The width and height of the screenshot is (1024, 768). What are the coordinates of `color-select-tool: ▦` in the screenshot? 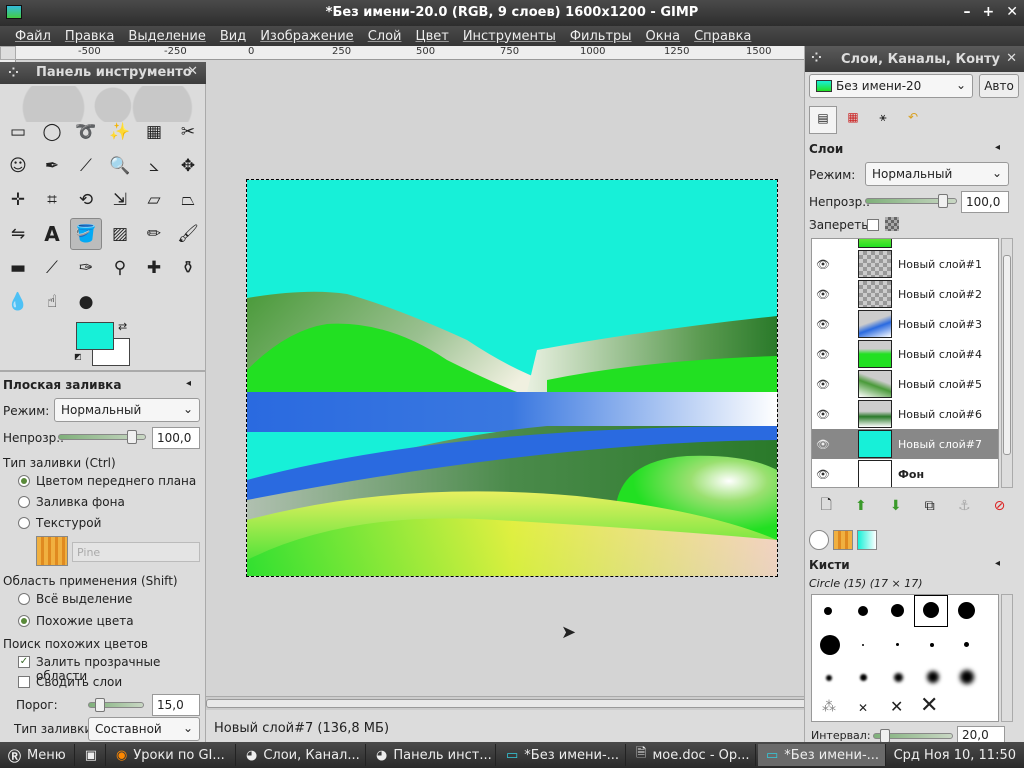 It's located at (154, 132).